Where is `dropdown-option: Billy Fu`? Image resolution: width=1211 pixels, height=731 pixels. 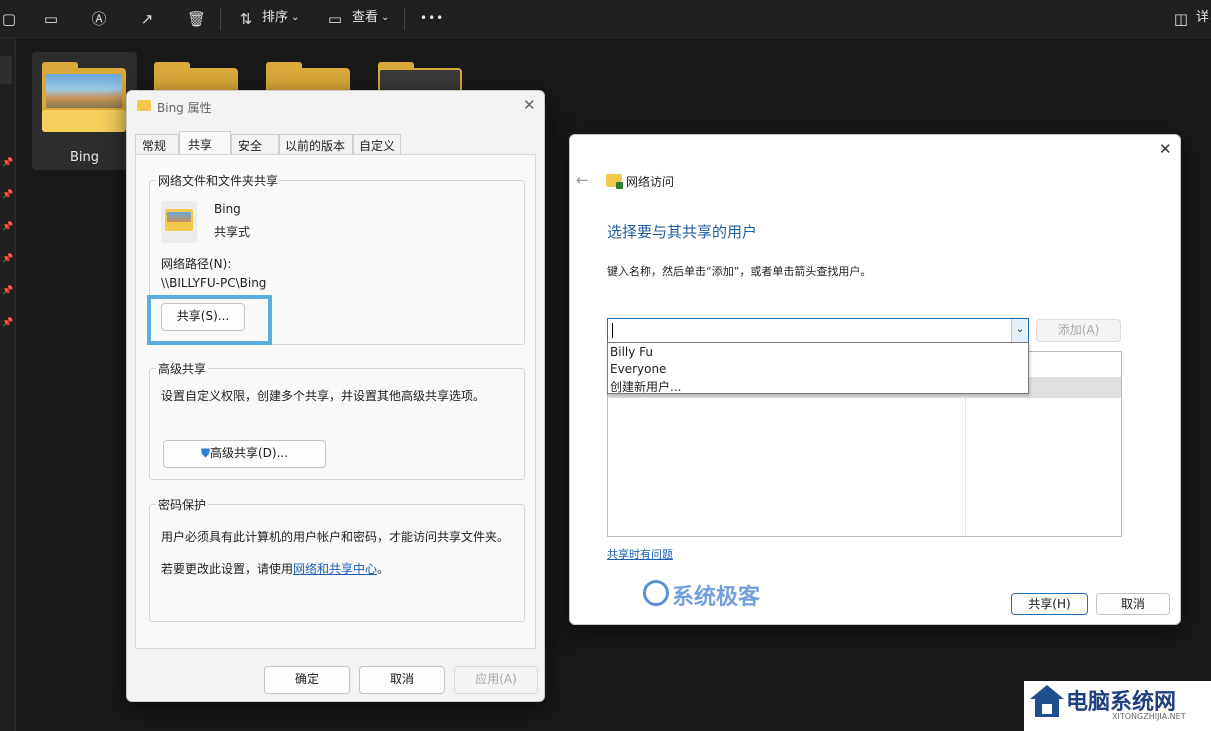
dropdown-option: Billy Fu is located at coordinates (631, 352).